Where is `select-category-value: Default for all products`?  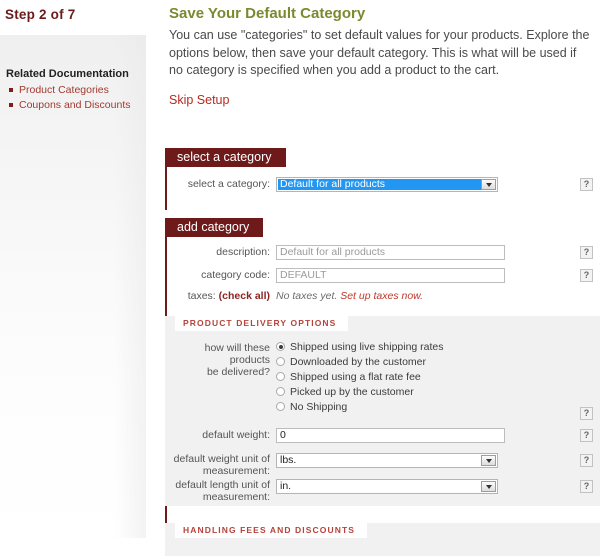
select-category-value: Default for all products is located at coordinates (379, 184).